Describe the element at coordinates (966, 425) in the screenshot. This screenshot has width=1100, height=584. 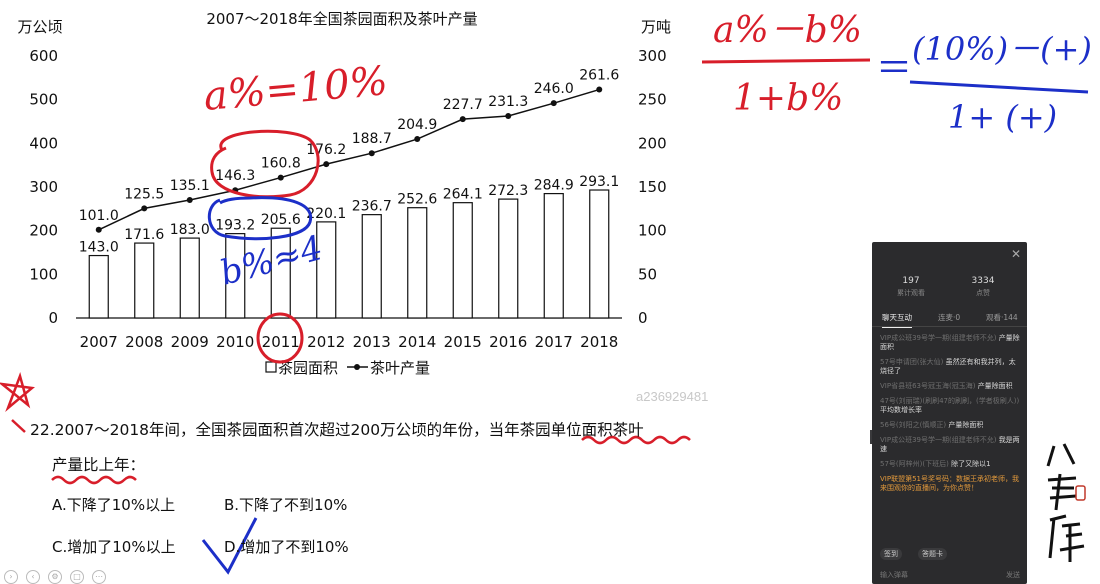
I see `chat-text: 产量除面积` at that location.